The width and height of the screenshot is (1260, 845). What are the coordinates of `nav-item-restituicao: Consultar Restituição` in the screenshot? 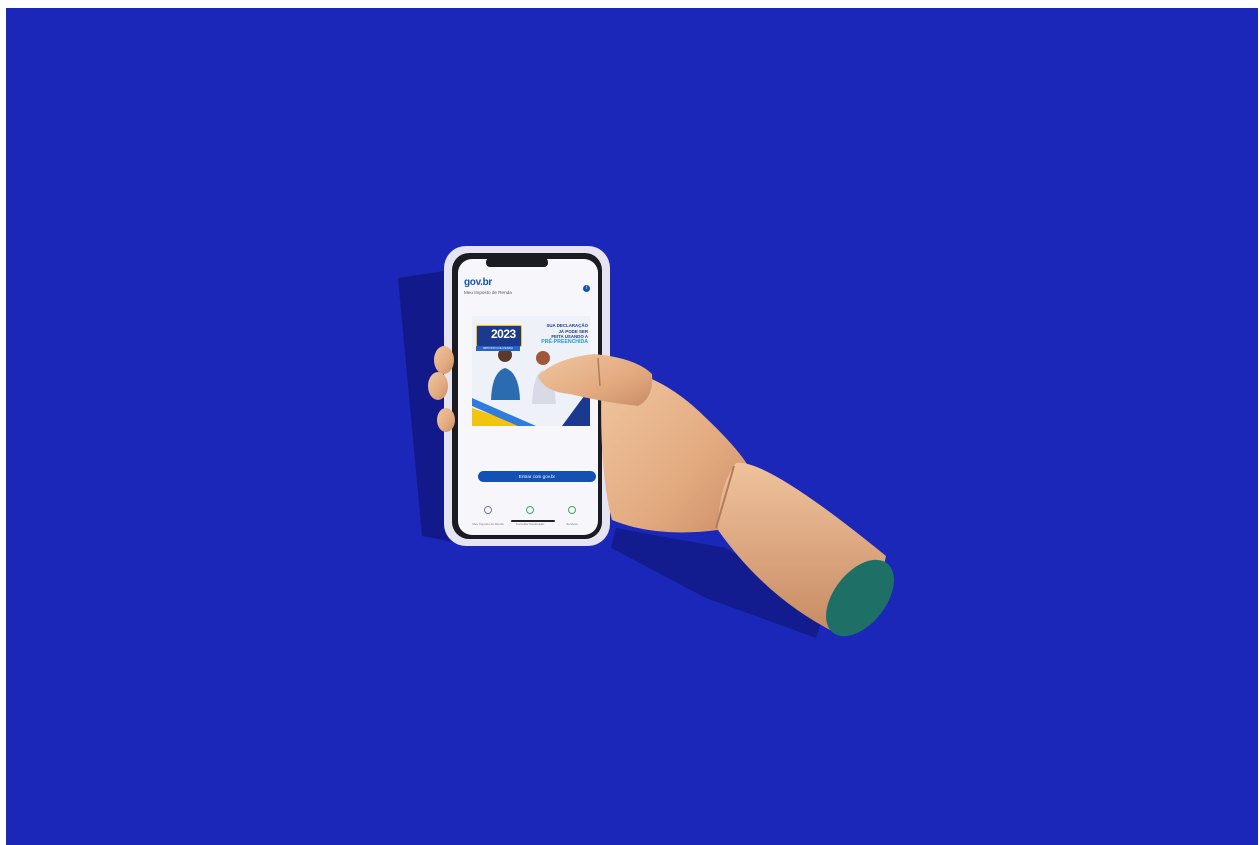 It's located at (530, 513).